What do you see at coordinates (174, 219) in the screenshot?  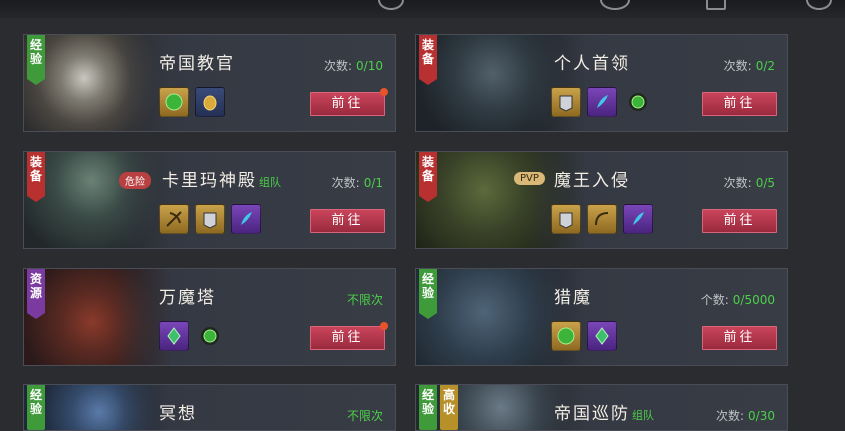 I see `crossbow-icon` at bounding box center [174, 219].